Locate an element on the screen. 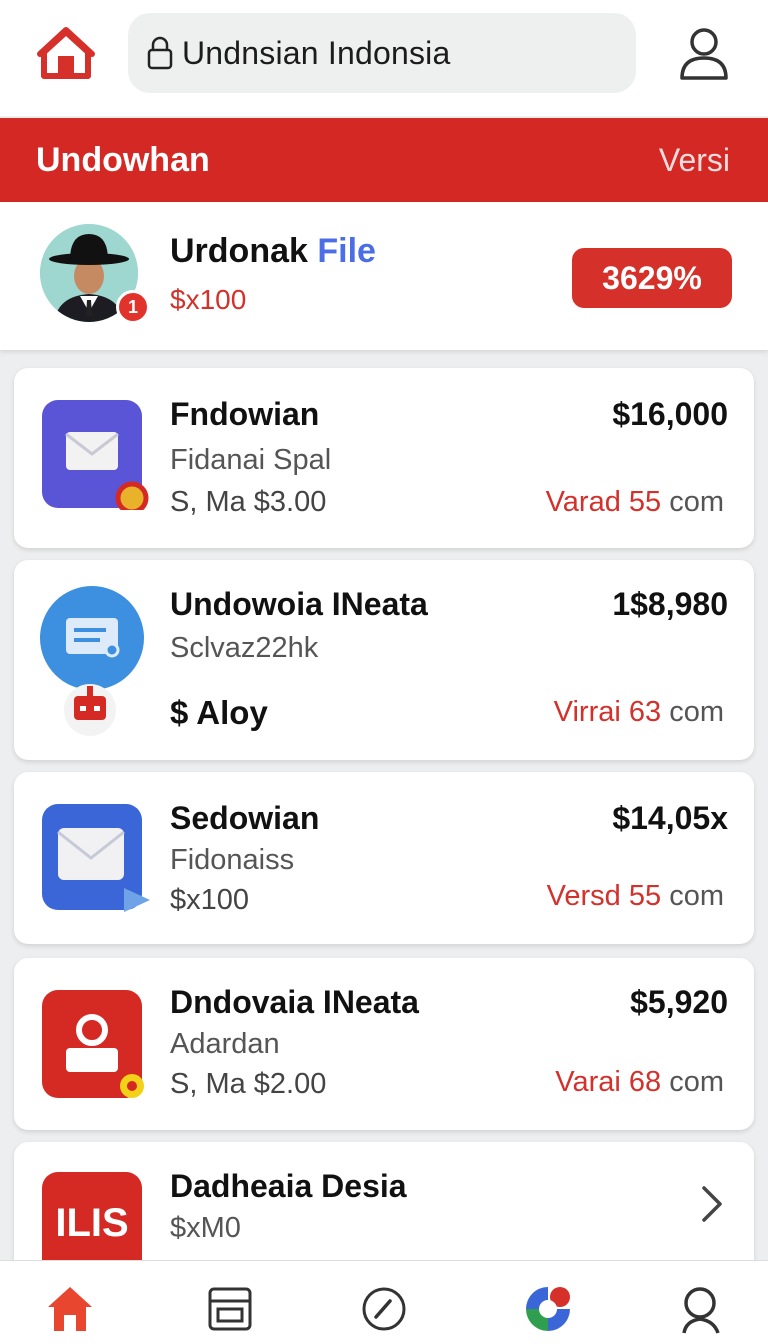  item-meta: S, Ma $3.00 is located at coordinates (248, 502).